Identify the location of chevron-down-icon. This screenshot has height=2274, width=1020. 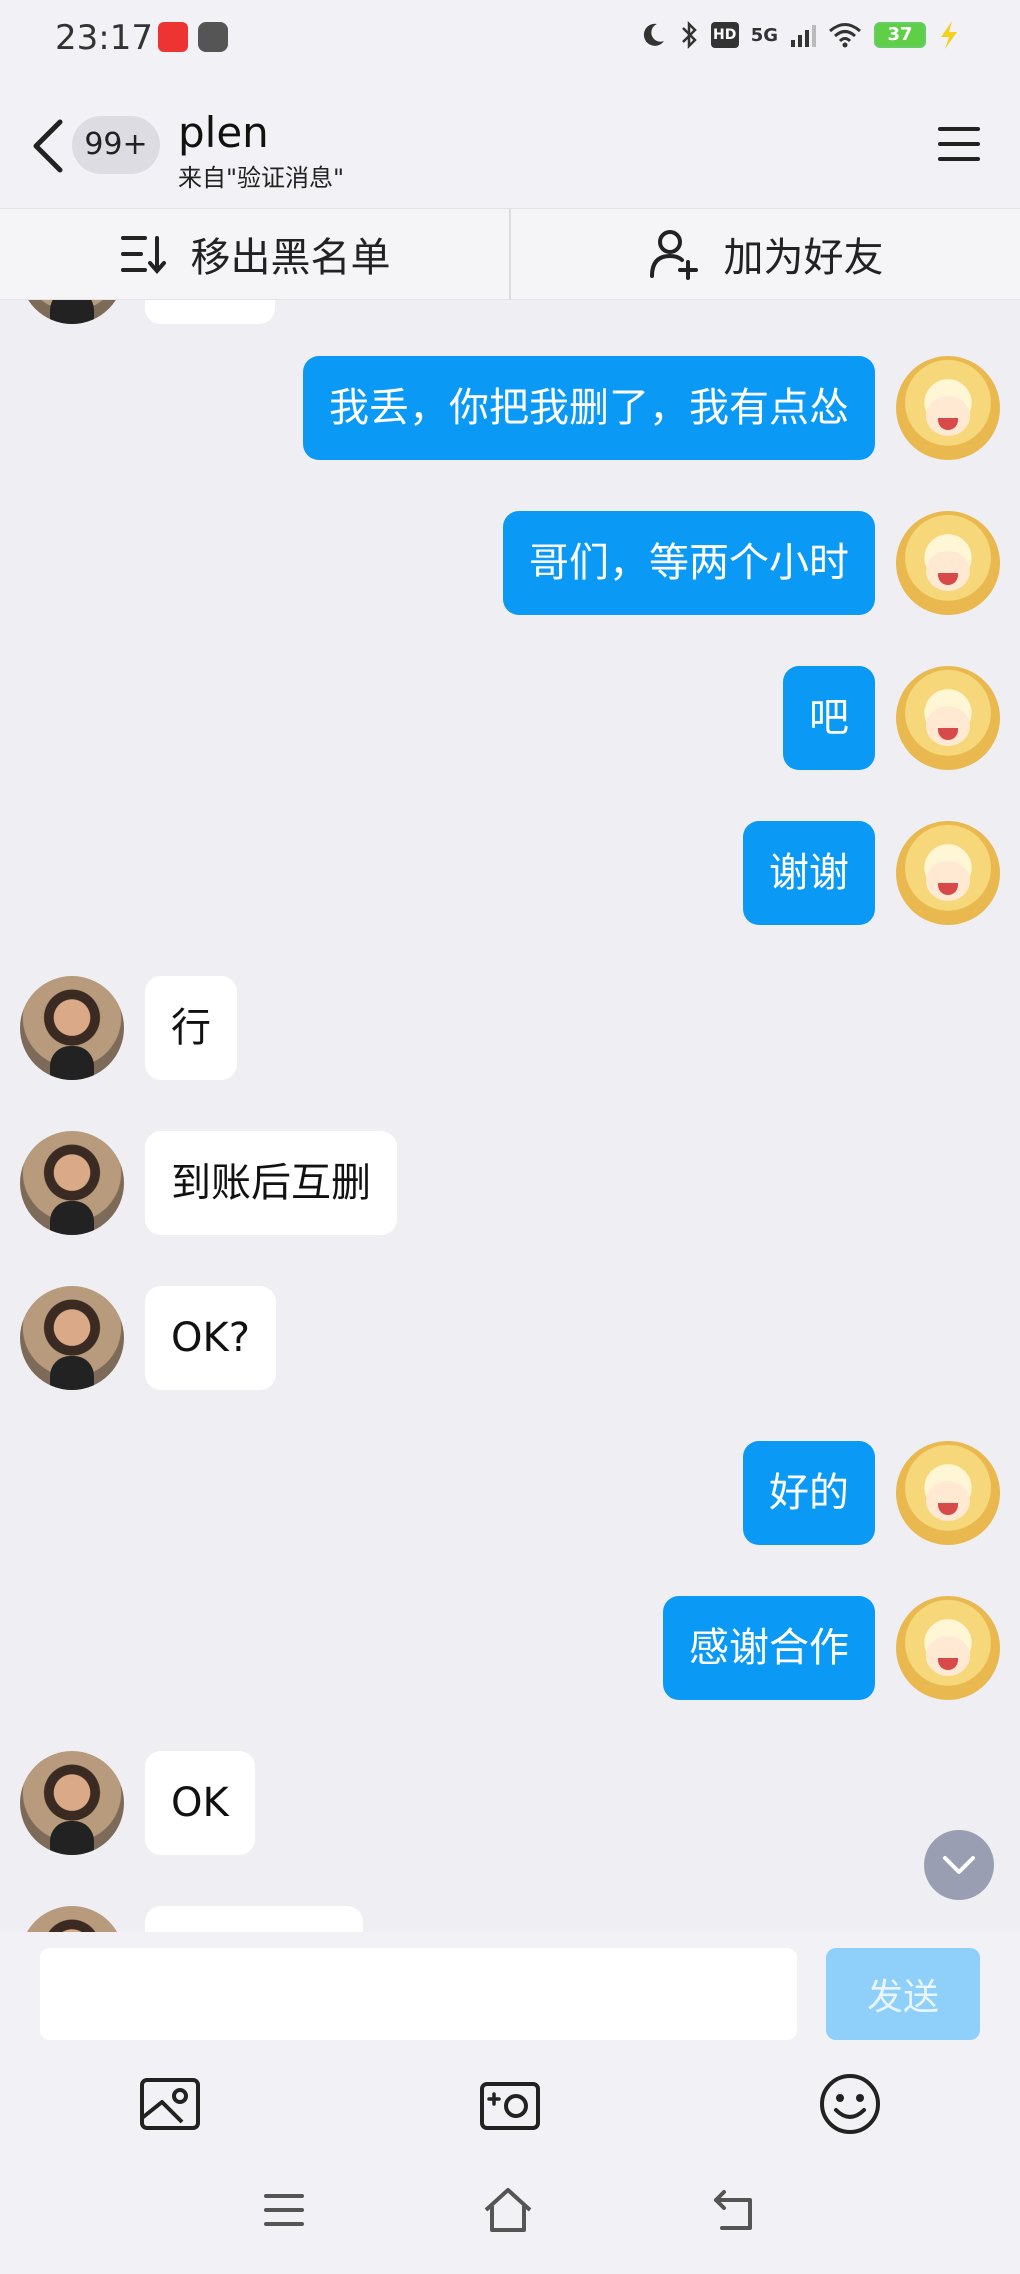
(959, 1865).